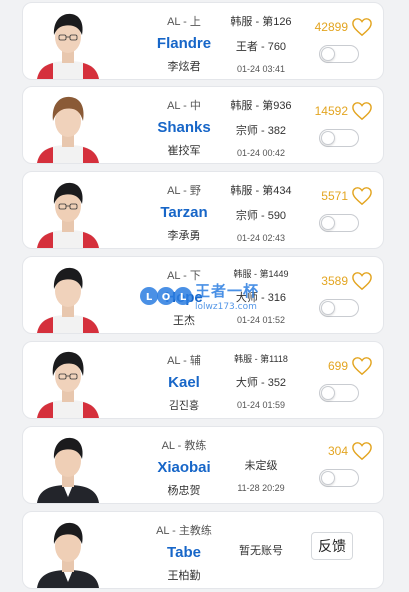 The width and height of the screenshot is (409, 592). Describe the element at coordinates (261, 551) in the screenshot. I see `no-account-label: 暂无账号` at that location.